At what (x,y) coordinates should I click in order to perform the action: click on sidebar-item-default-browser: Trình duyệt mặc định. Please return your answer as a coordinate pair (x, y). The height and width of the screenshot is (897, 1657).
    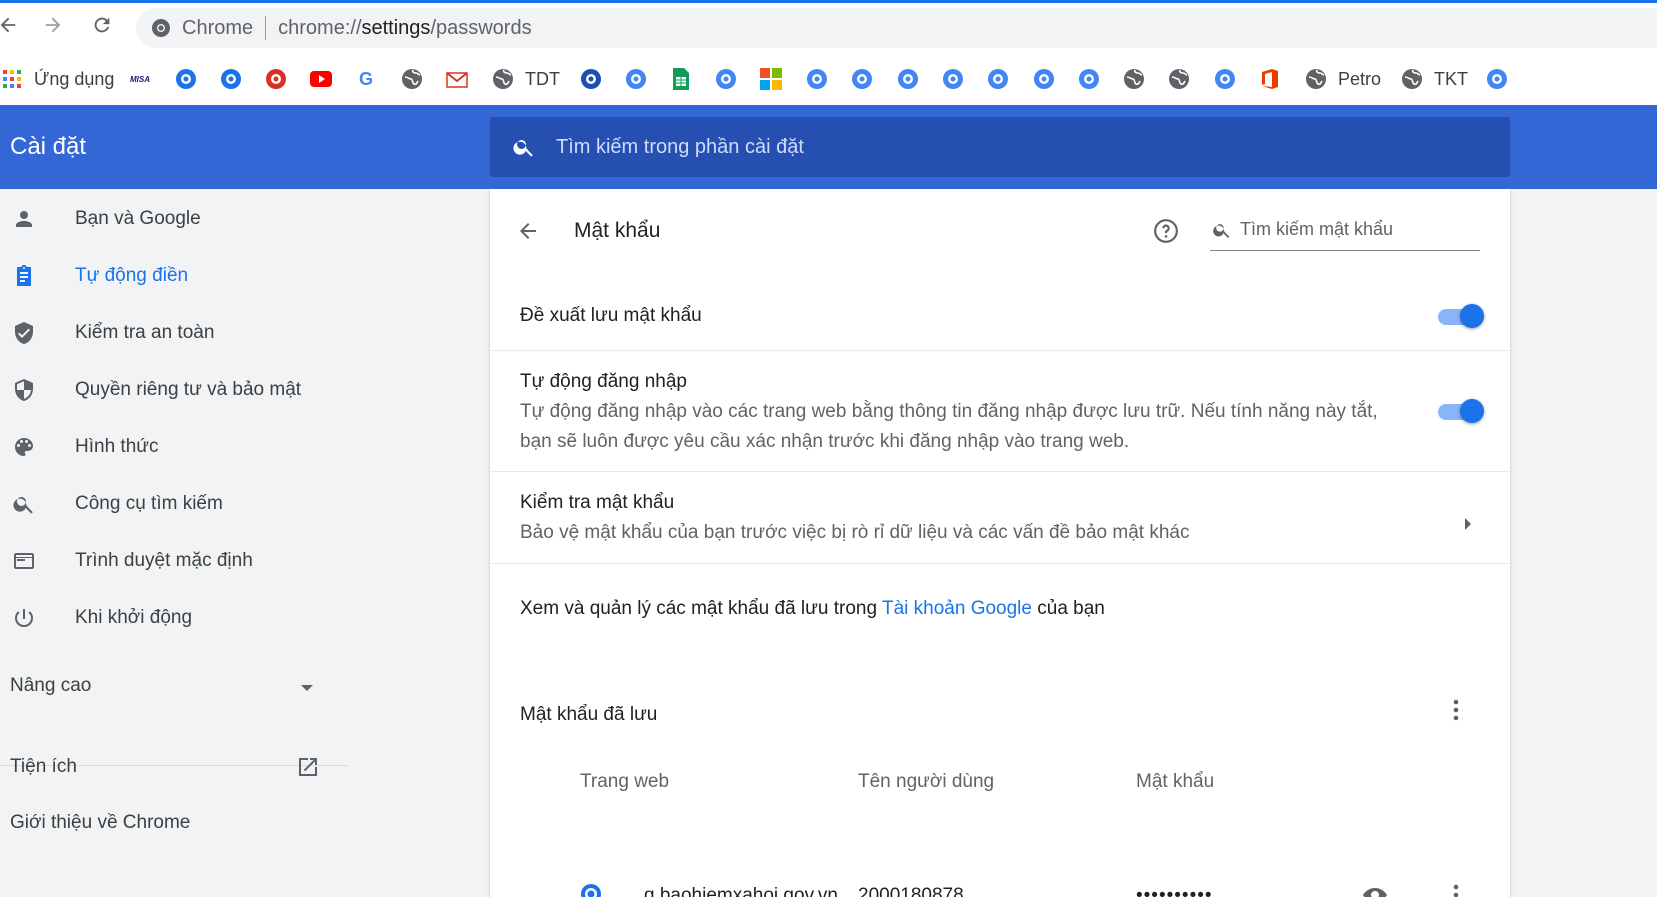
    Looking at the image, I should click on (175, 561).